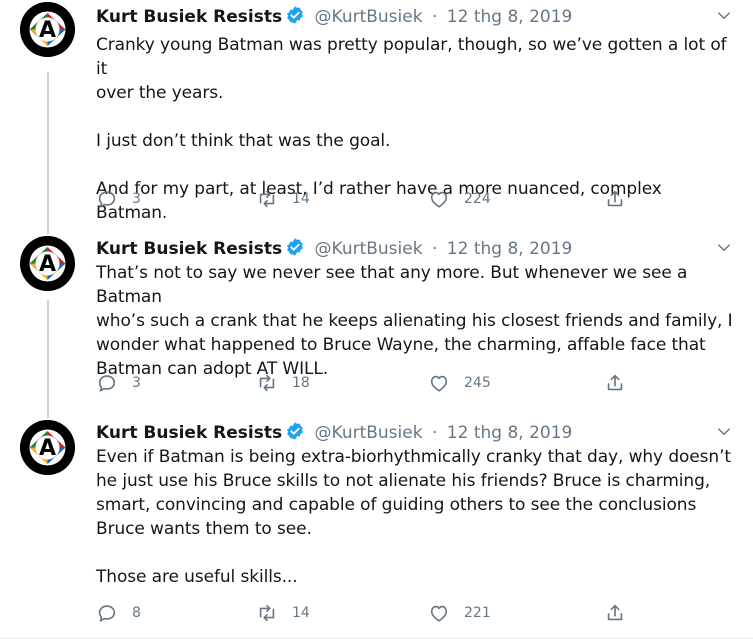 Image resolution: width=753 pixels, height=639 pixels. What do you see at coordinates (477, 613) in the screenshot?
I see `like-count: 221` at bounding box center [477, 613].